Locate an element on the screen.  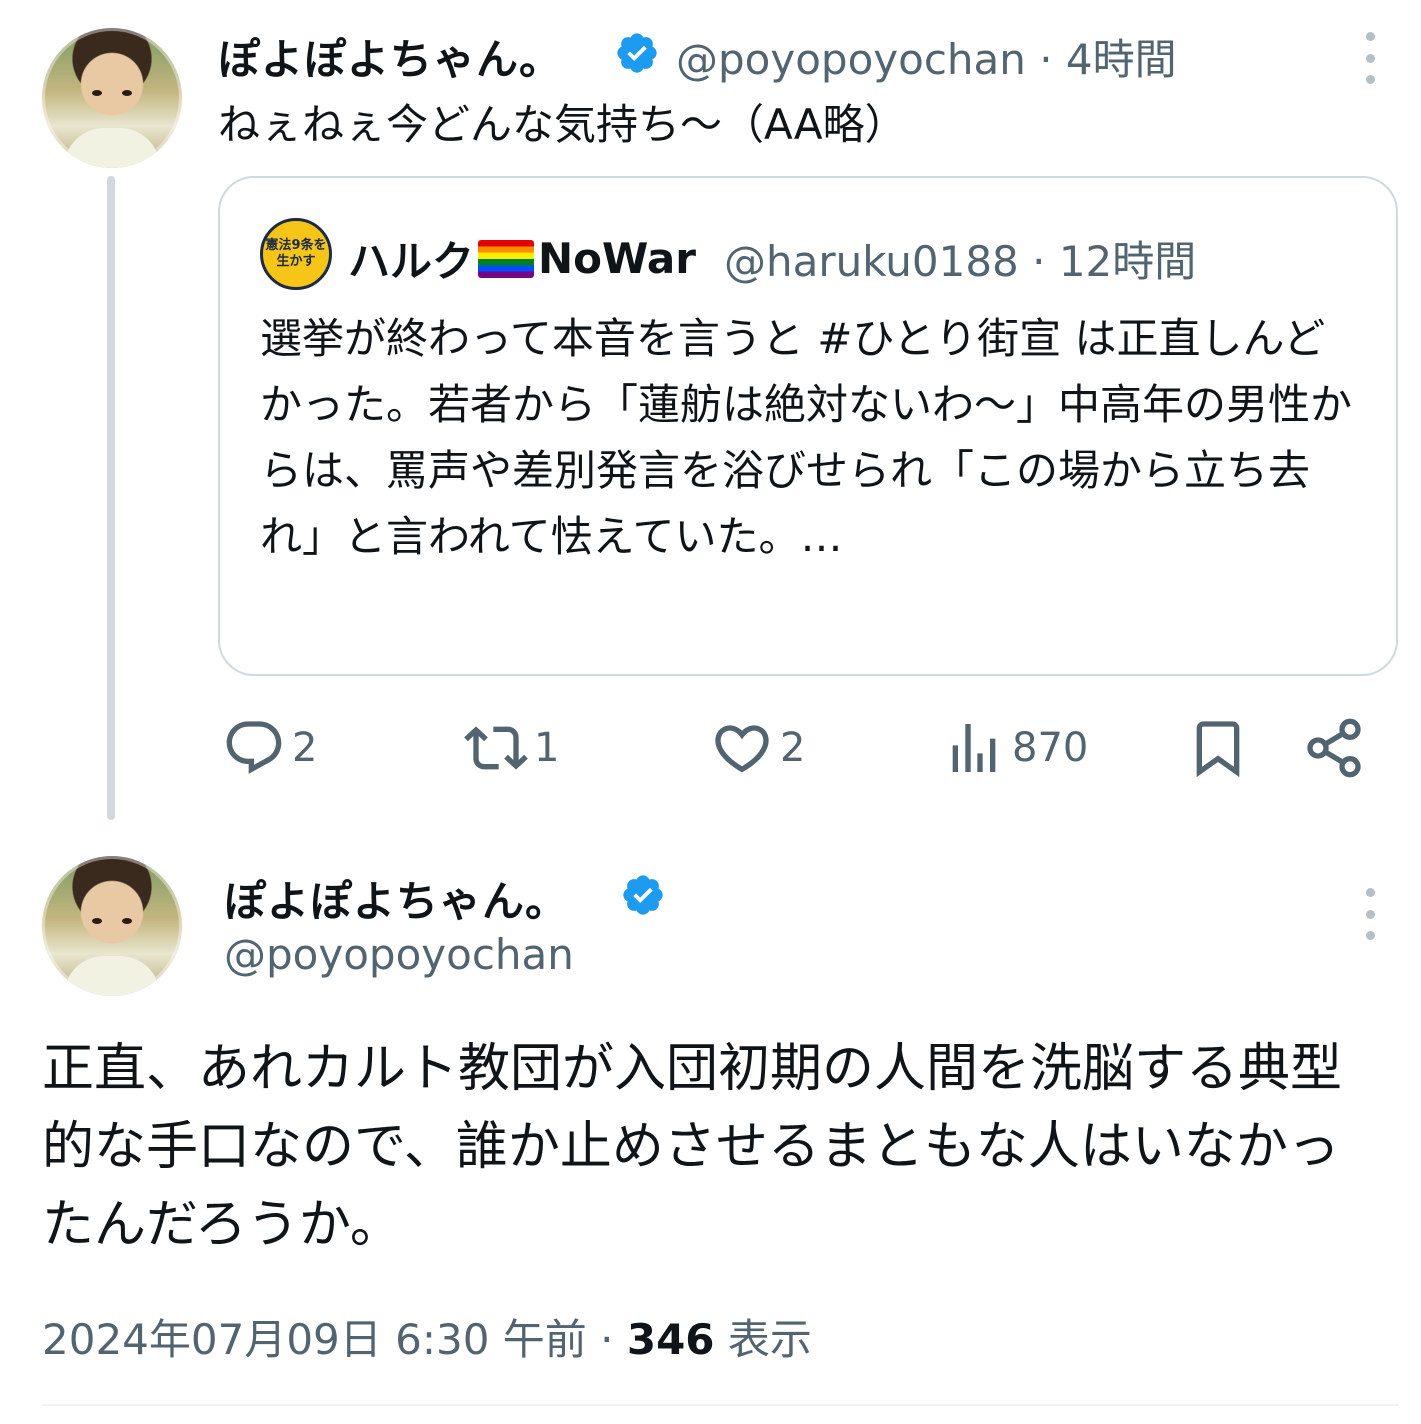
tweet-footer: 2024年07月09日 6:30 午前 · 346 表示 is located at coordinates (427, 1336).